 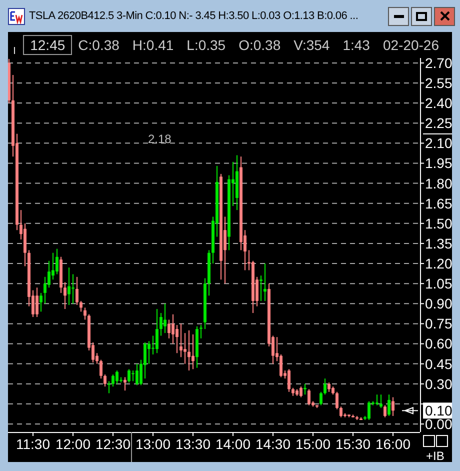 I want to click on last-price-badge: 0.10, so click(x=437, y=410).